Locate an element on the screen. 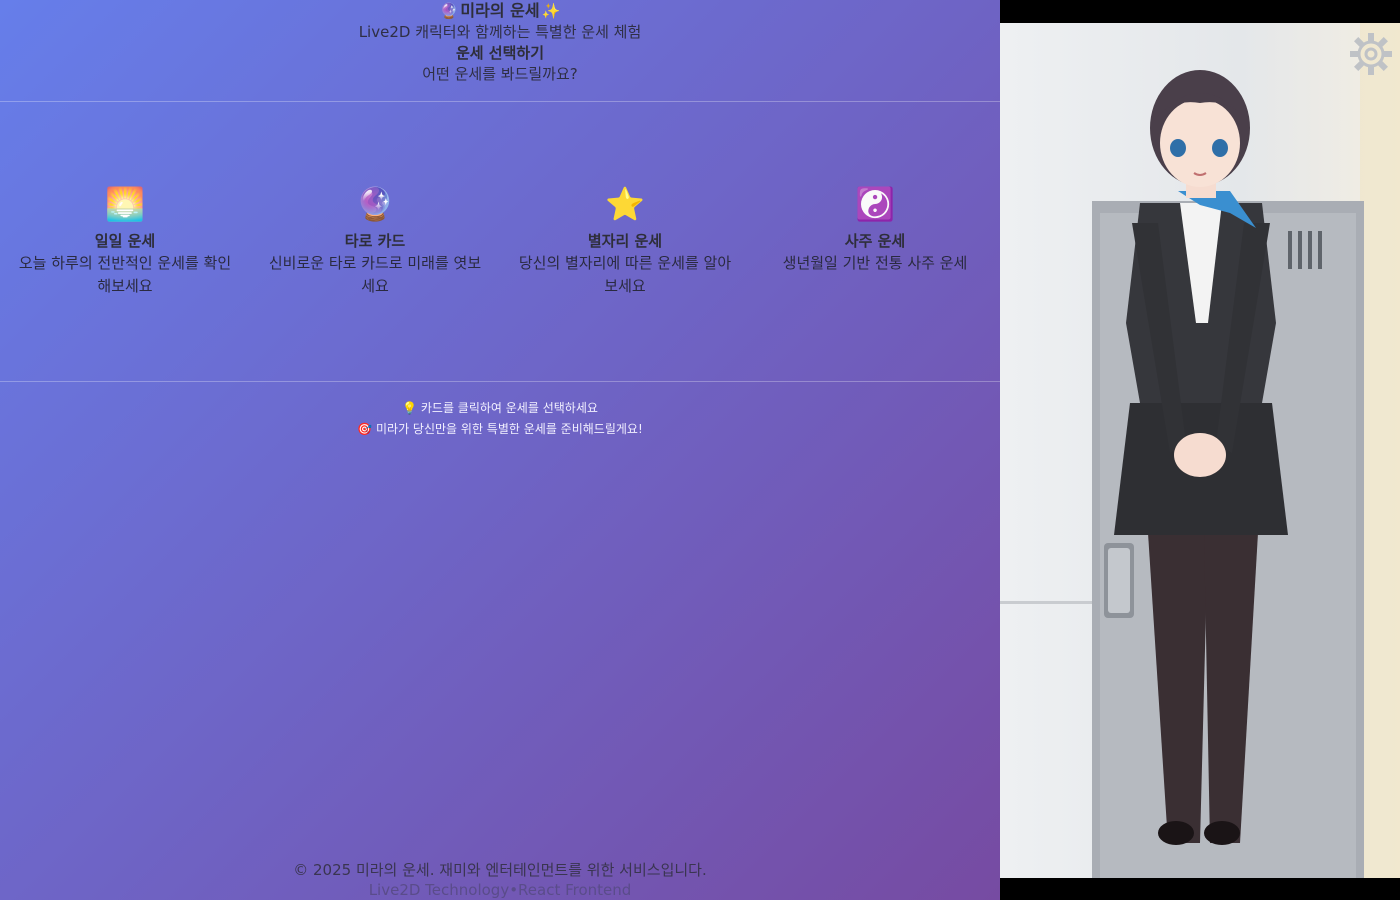 The width and height of the screenshot is (1400, 900). card-description: 신비로운 타로 카드로 미래를 엿보세요 is located at coordinates (375, 274).